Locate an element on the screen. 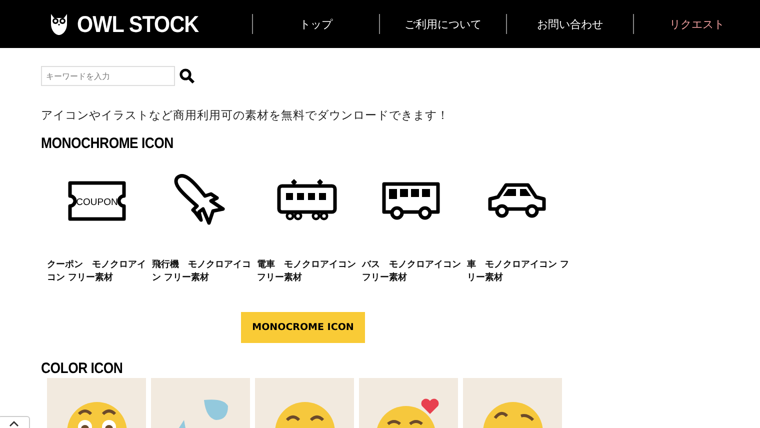 This screenshot has width=760, height=428. icon-caption-link: 電車 モノクロアイコンフリー素材 is located at coordinates (309, 271).